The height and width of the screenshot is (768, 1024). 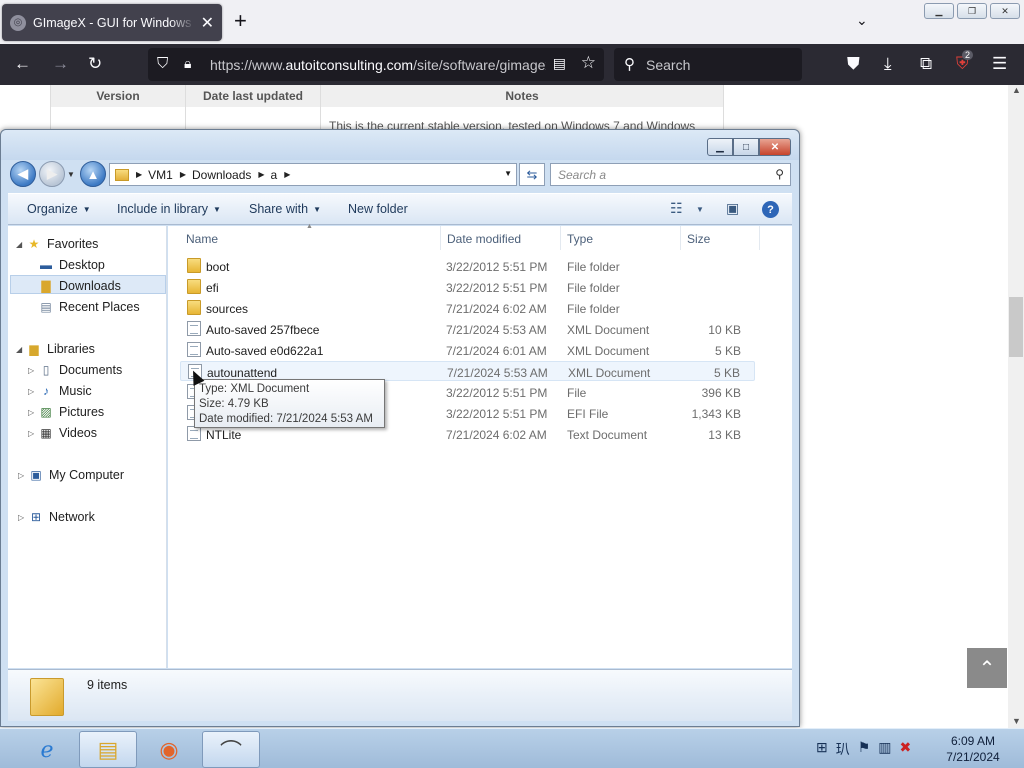 What do you see at coordinates (906, 749) in the screenshot?
I see `volume-muted-icon: ✖` at bounding box center [906, 749].